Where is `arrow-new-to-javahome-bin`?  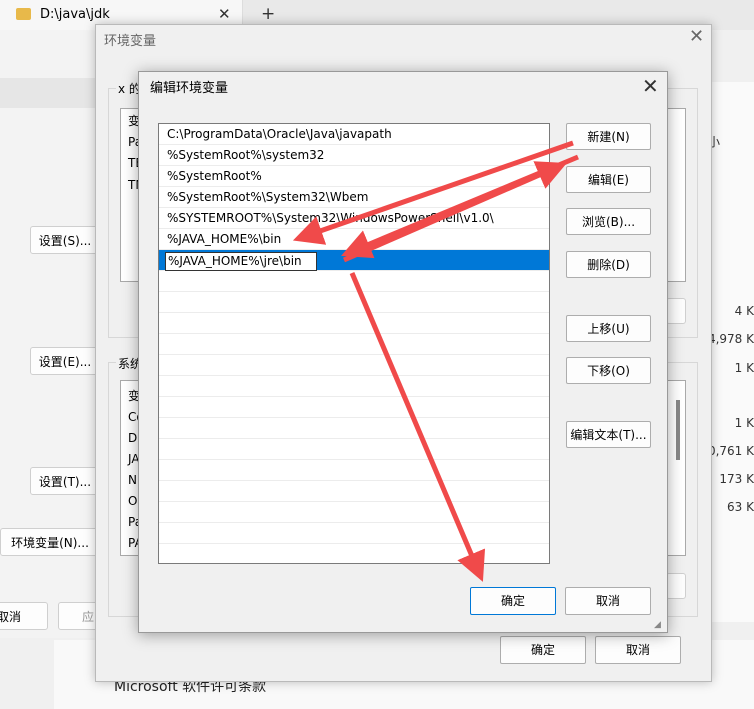
arrow-new-to-javahome-bin is located at coordinates (433, 192).